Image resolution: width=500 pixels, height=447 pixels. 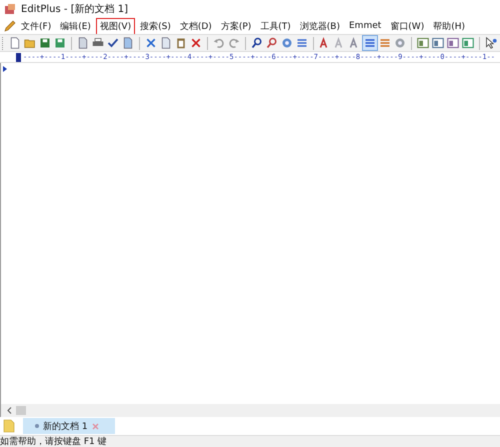 What do you see at coordinates (365, 26) in the screenshot?
I see `menu-item: Emmet` at bounding box center [365, 26].